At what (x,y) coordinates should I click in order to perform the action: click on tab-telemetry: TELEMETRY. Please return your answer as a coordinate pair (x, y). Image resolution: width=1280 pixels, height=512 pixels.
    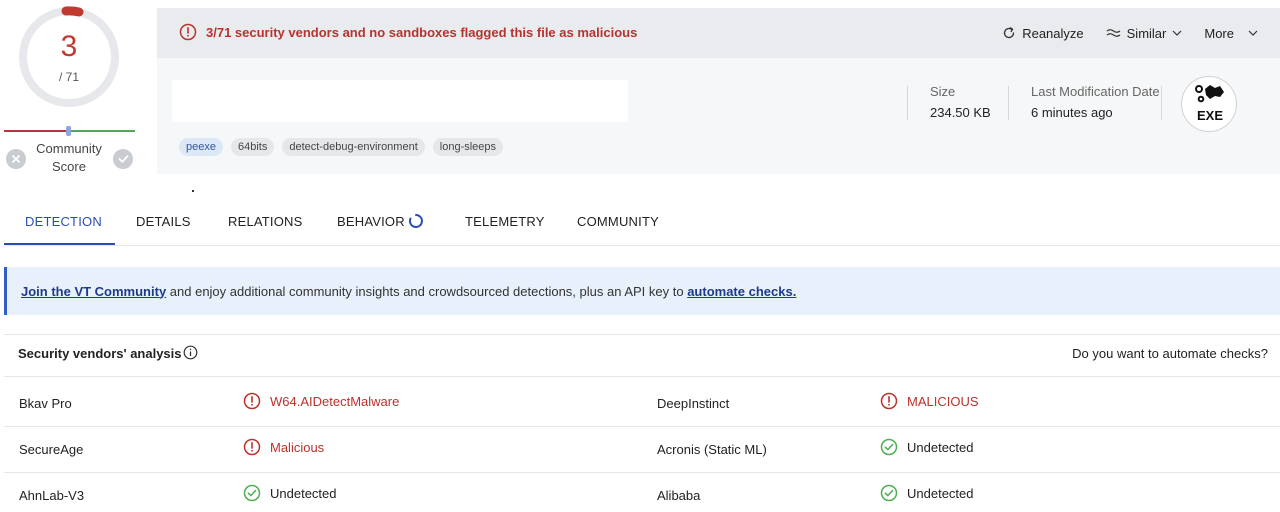
    Looking at the image, I should click on (505, 221).